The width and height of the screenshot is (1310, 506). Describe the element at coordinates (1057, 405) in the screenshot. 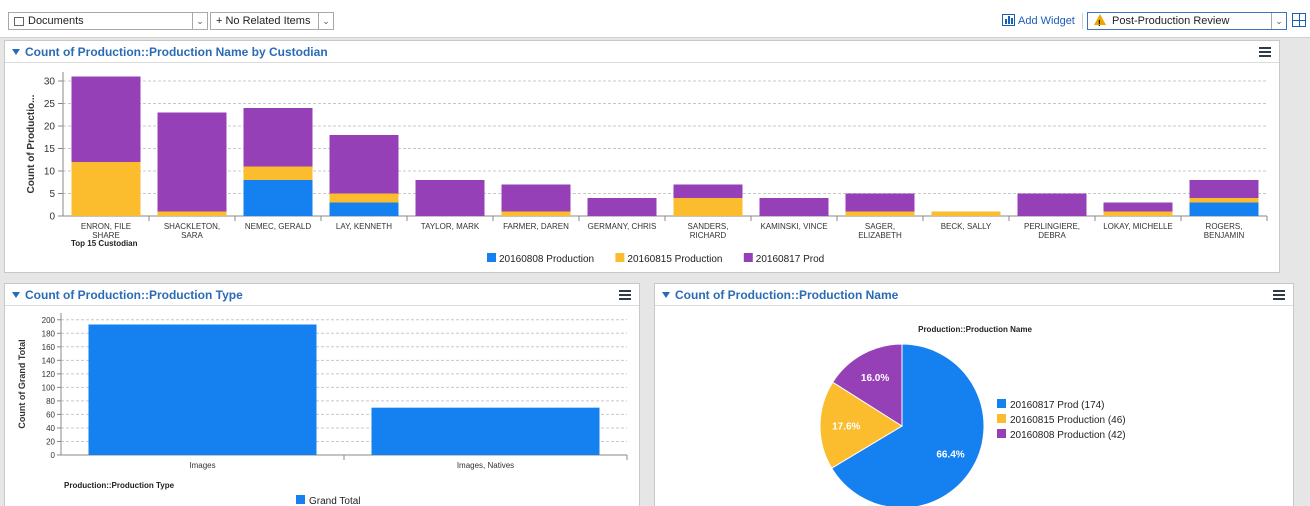

I see `legend-label: 20160817 Prod (174)` at that location.